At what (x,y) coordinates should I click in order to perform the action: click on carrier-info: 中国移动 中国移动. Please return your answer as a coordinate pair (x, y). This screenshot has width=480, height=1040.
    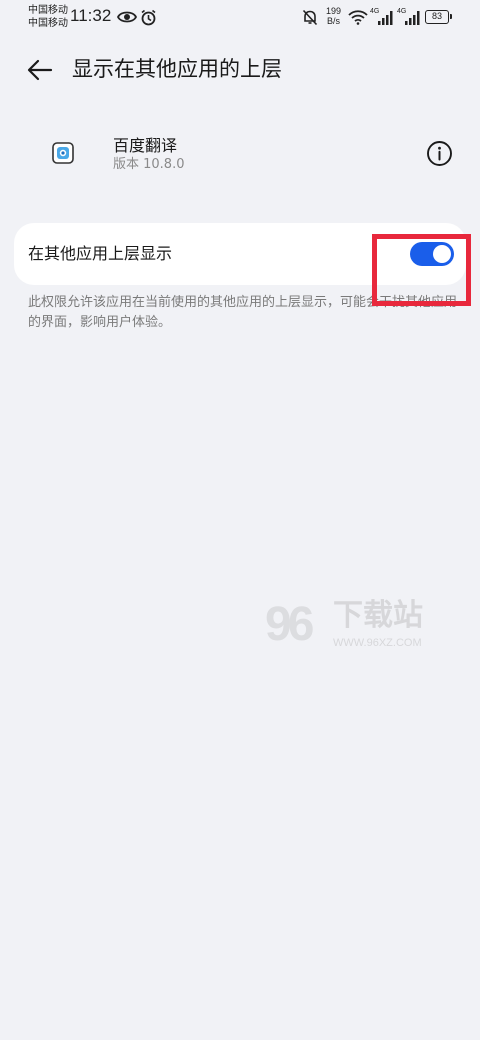
    Looking at the image, I should click on (48, 17).